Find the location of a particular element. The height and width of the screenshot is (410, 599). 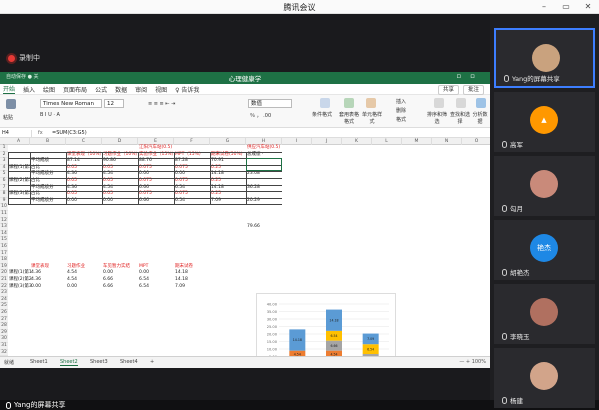

column-header: N is located at coordinates (447, 141).